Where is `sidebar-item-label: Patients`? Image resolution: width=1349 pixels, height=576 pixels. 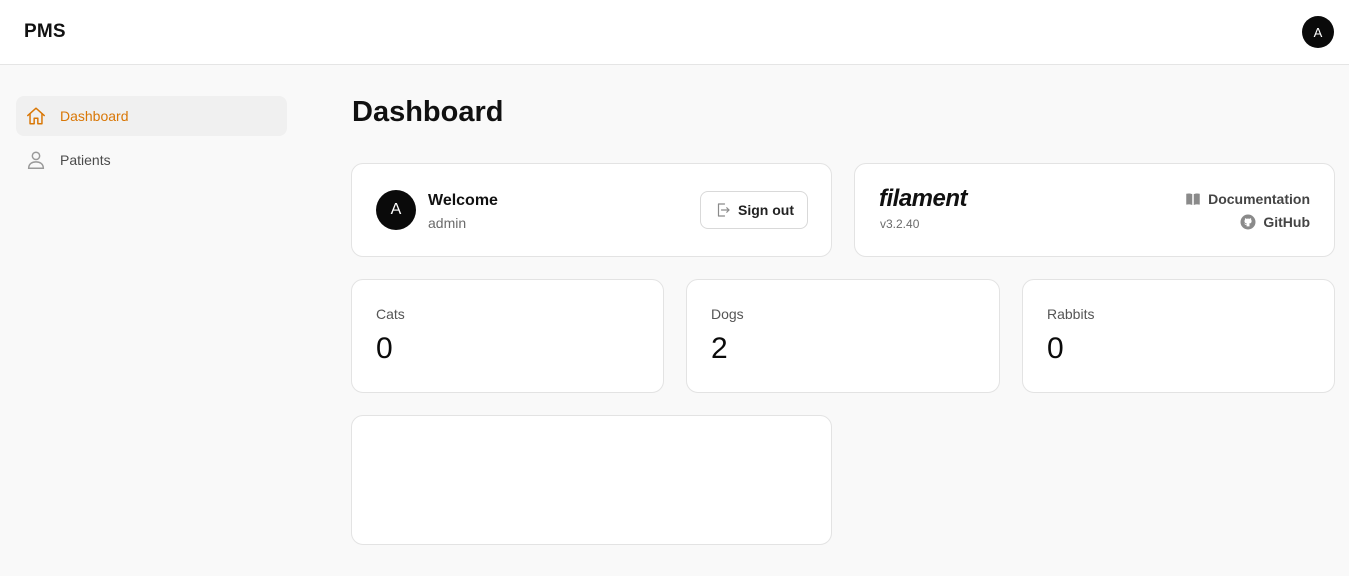
sidebar-item-label: Patients is located at coordinates (85, 160).